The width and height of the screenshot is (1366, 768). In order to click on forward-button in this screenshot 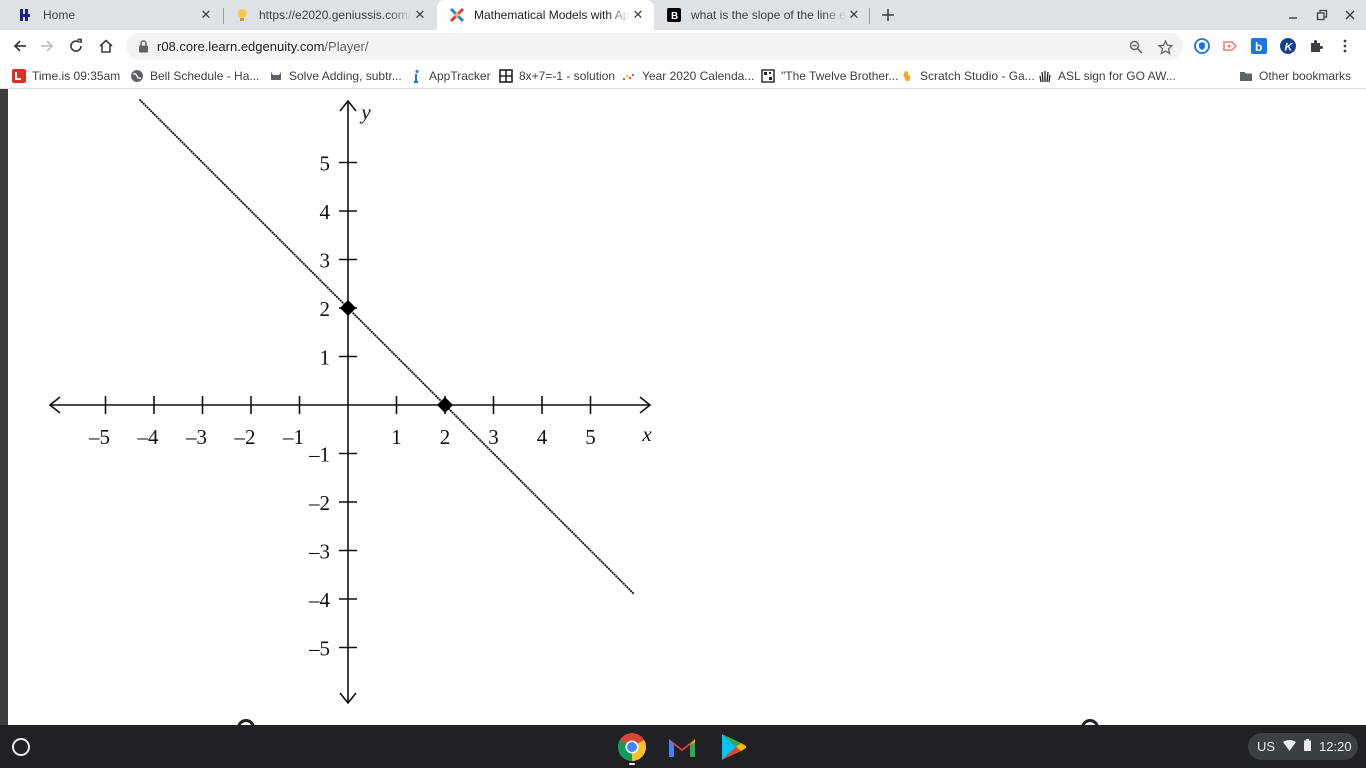, I will do `click(47, 46)`.